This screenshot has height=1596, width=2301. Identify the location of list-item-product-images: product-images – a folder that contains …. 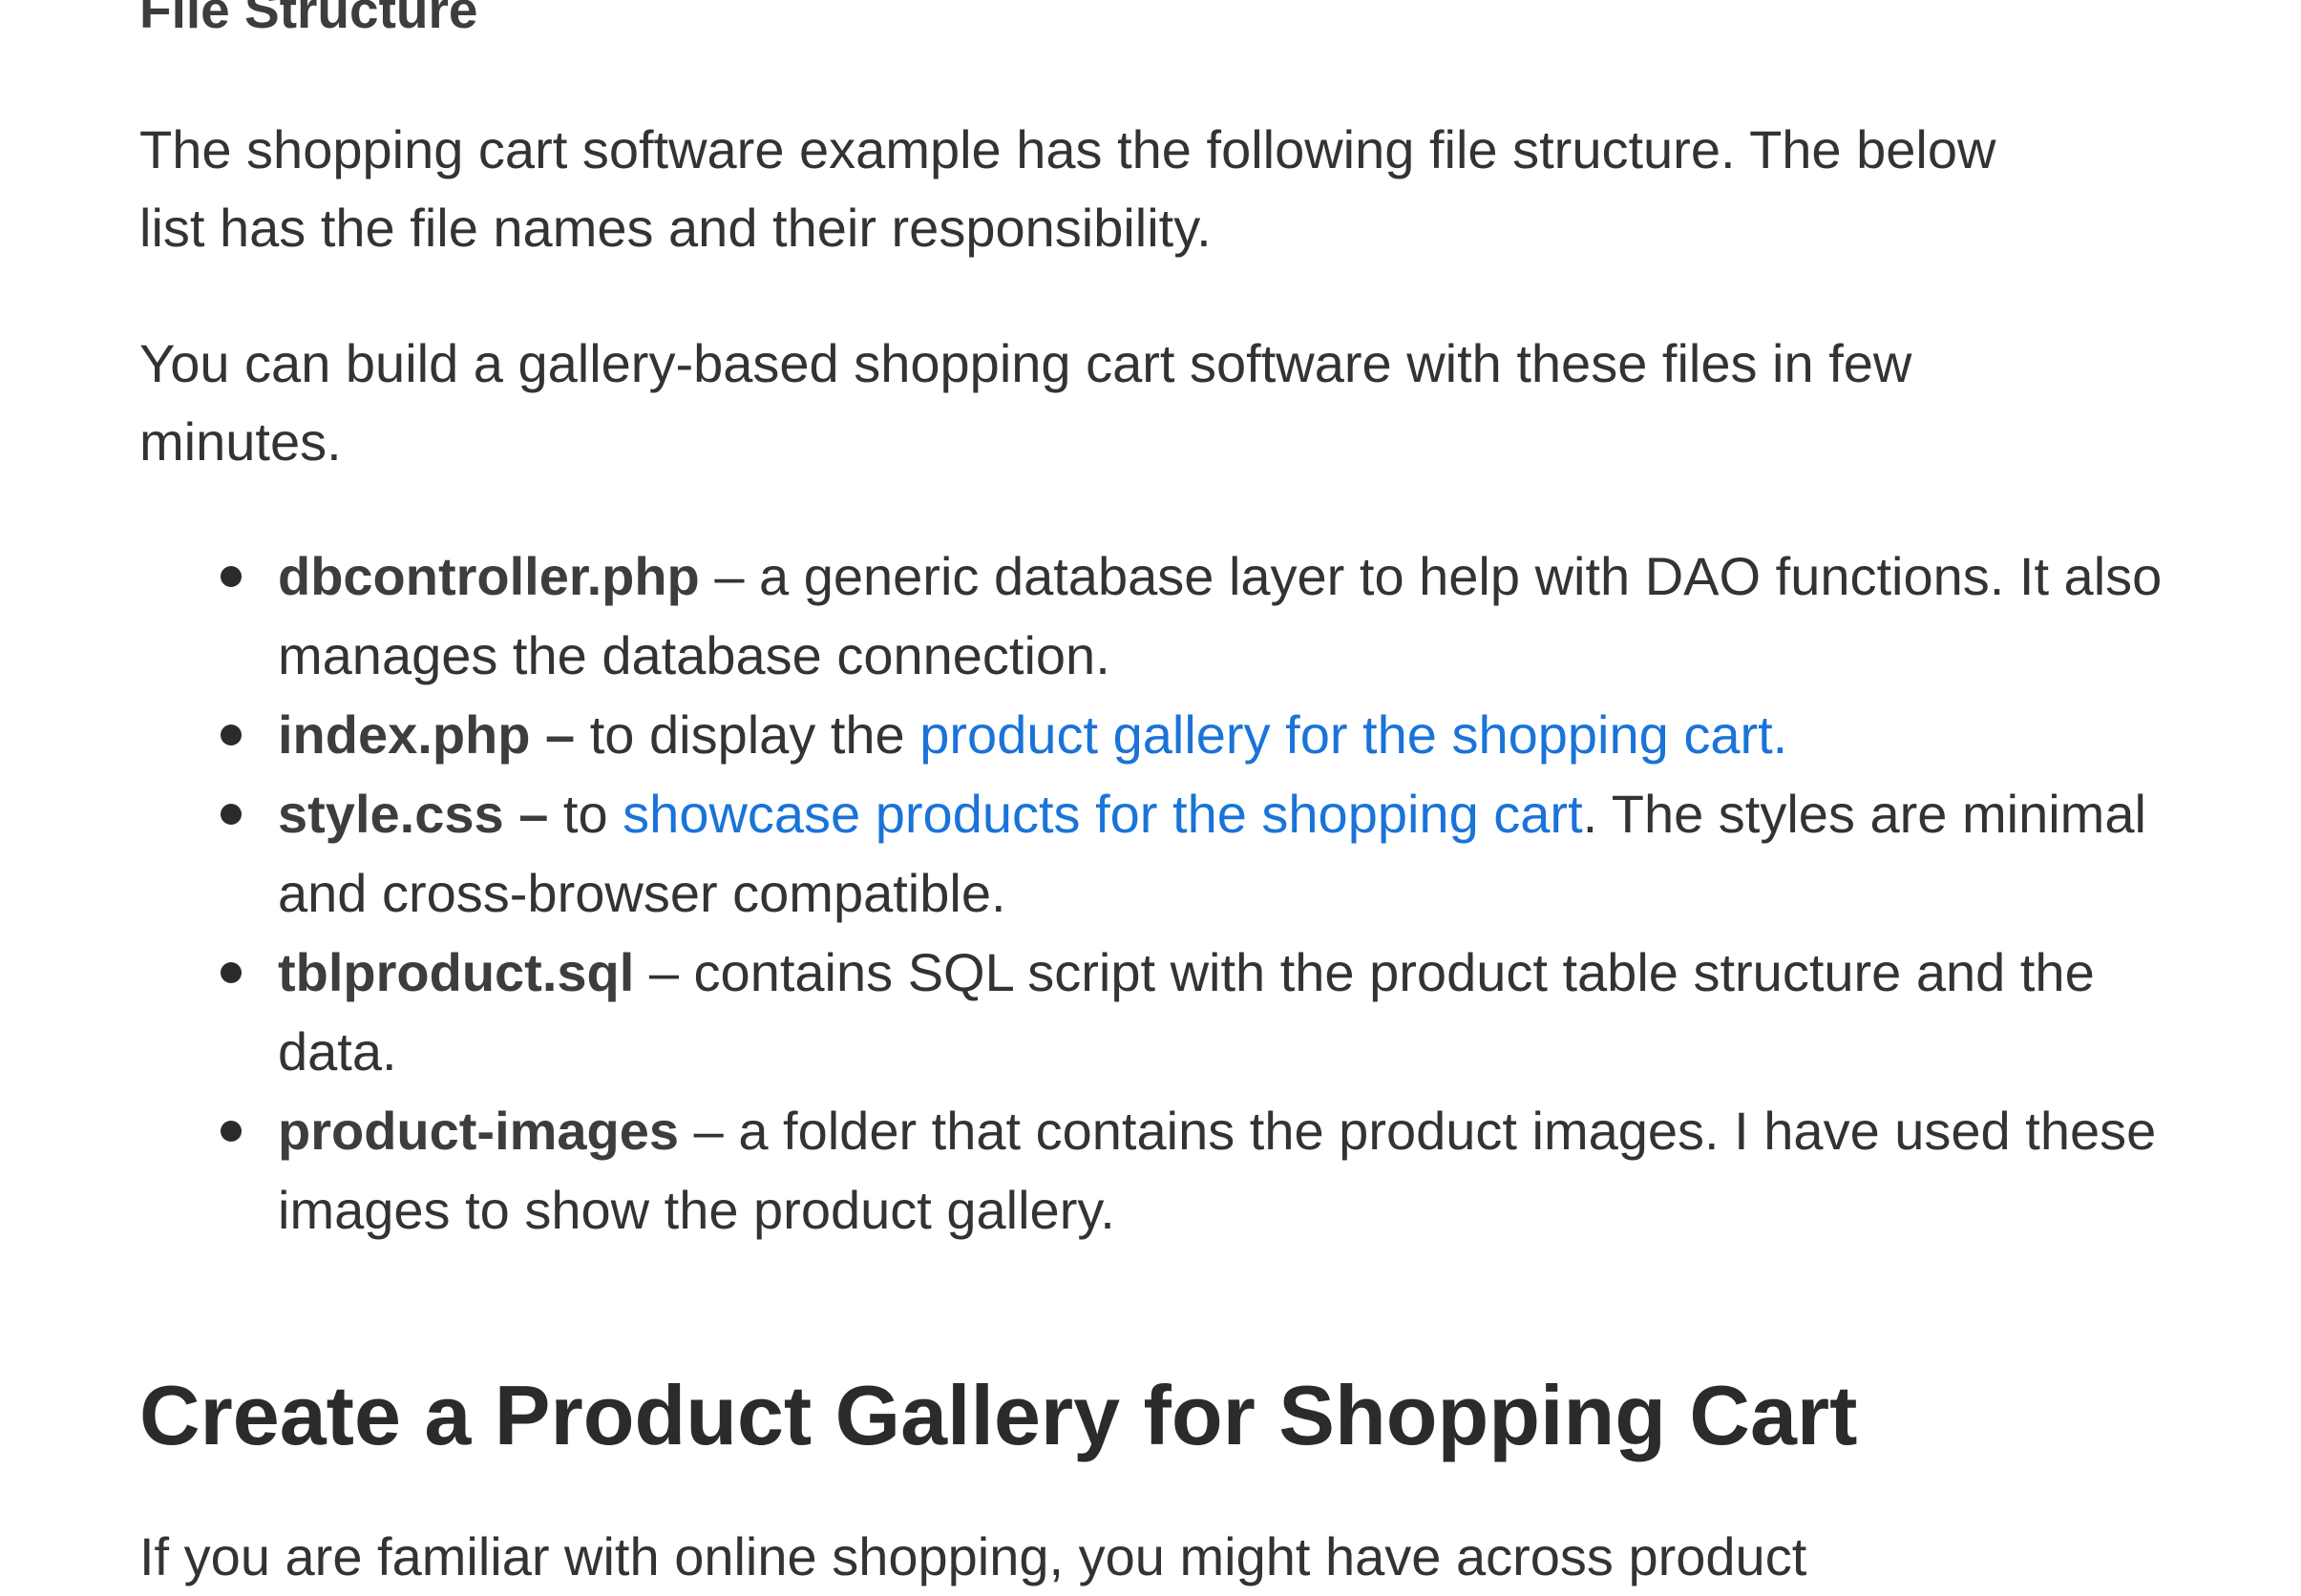
(1213, 1171).